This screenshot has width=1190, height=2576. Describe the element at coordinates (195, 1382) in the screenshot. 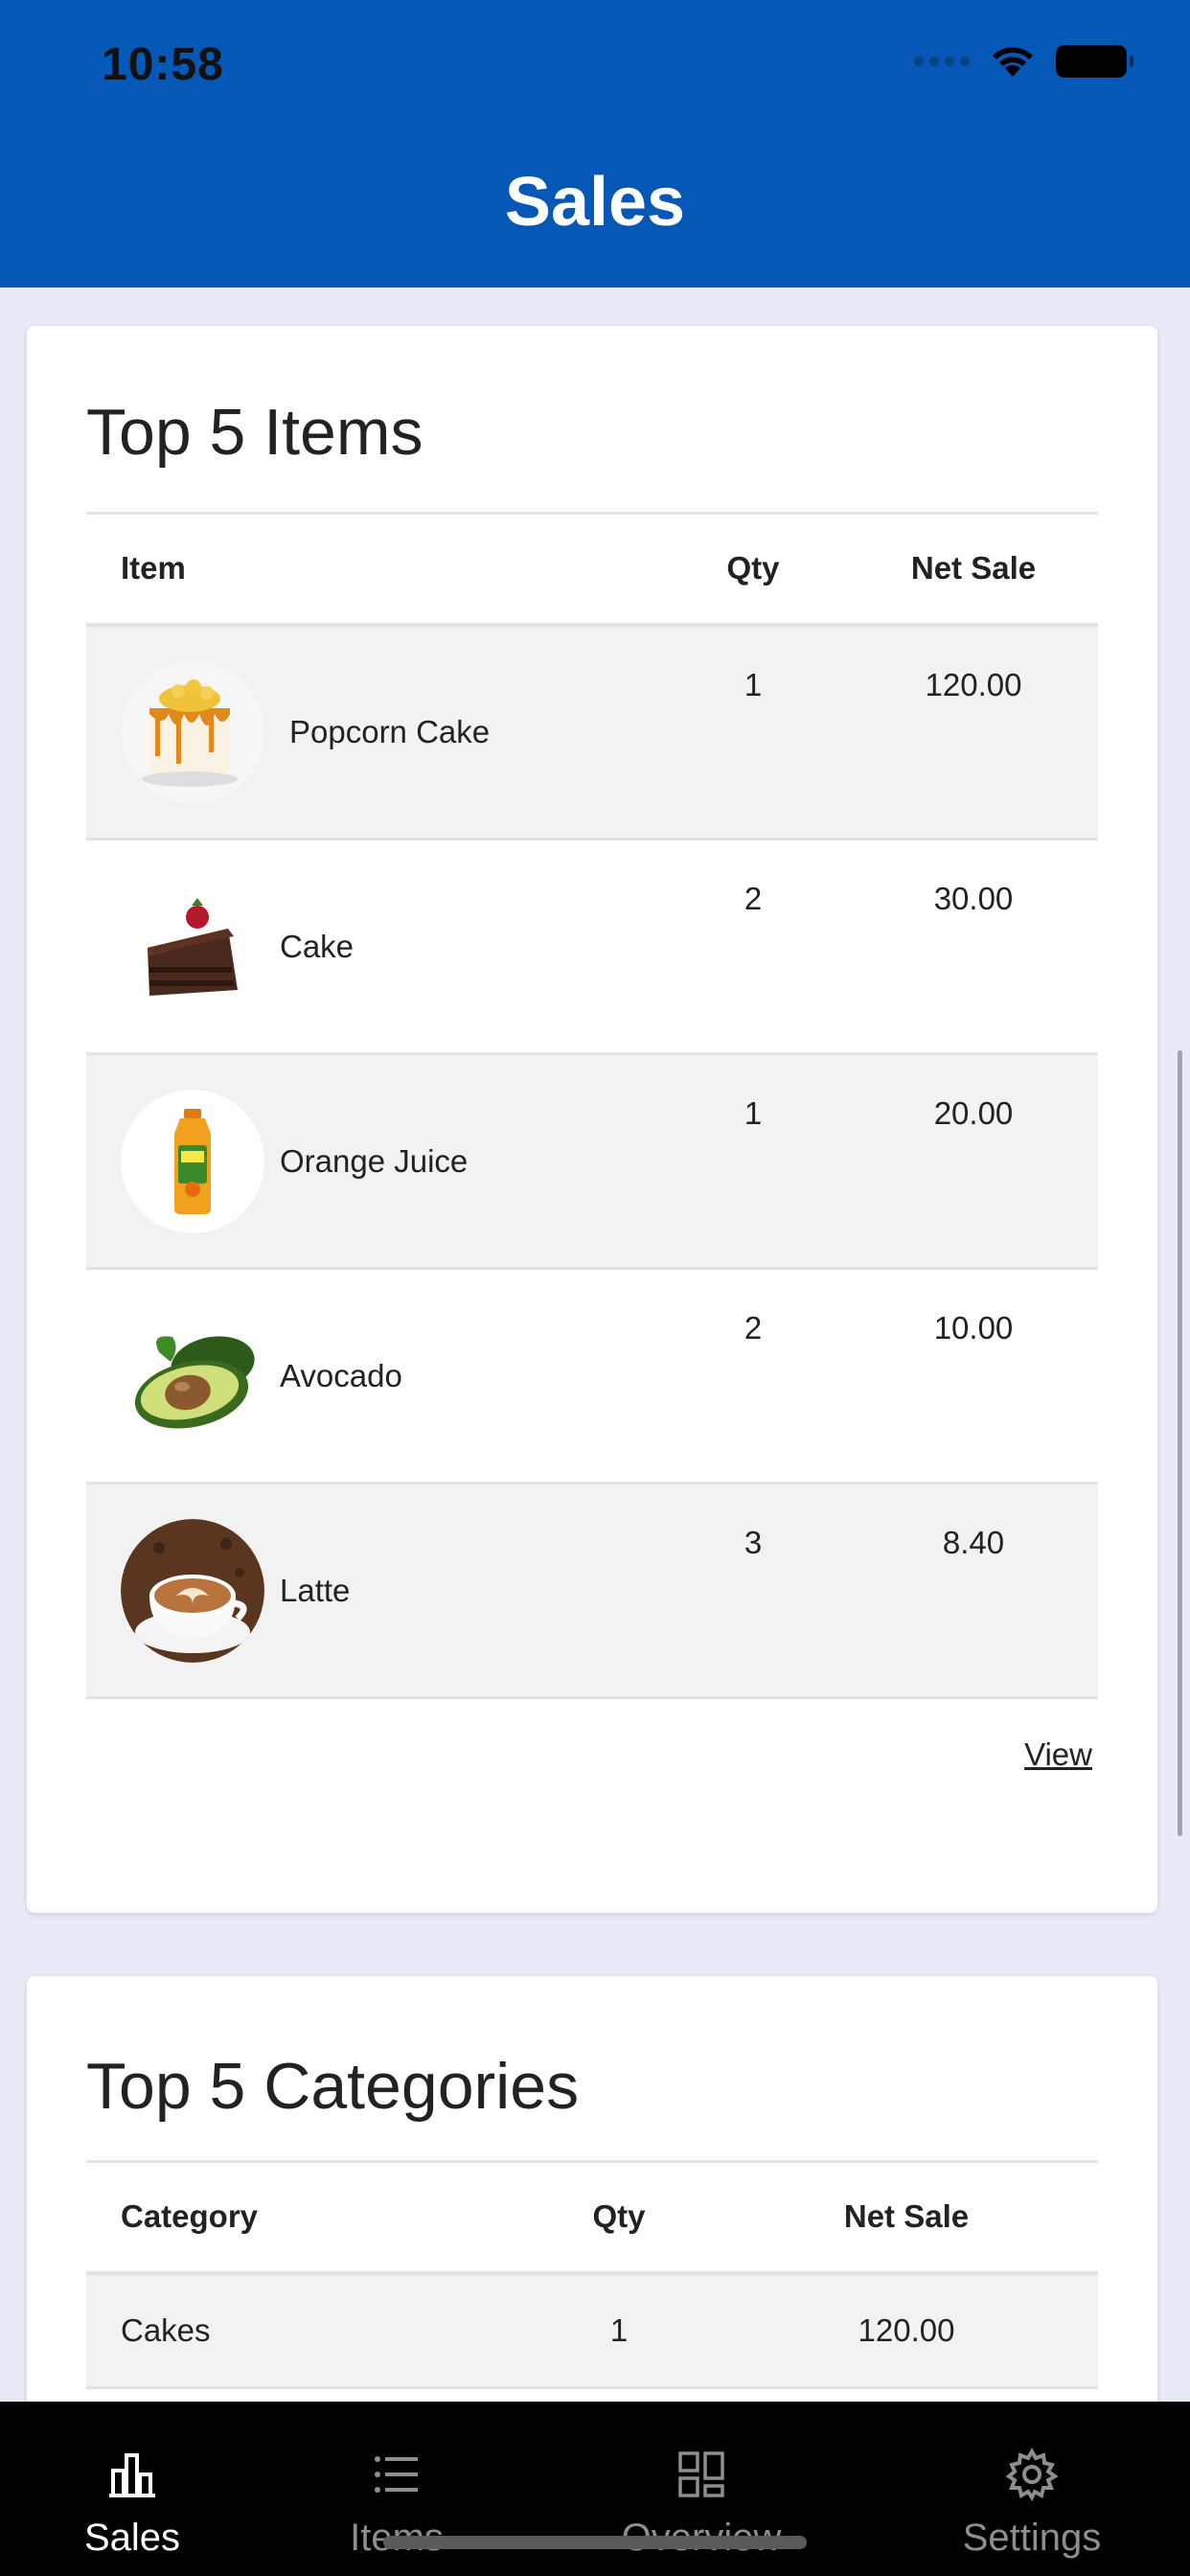

I see `avocado-image` at that location.